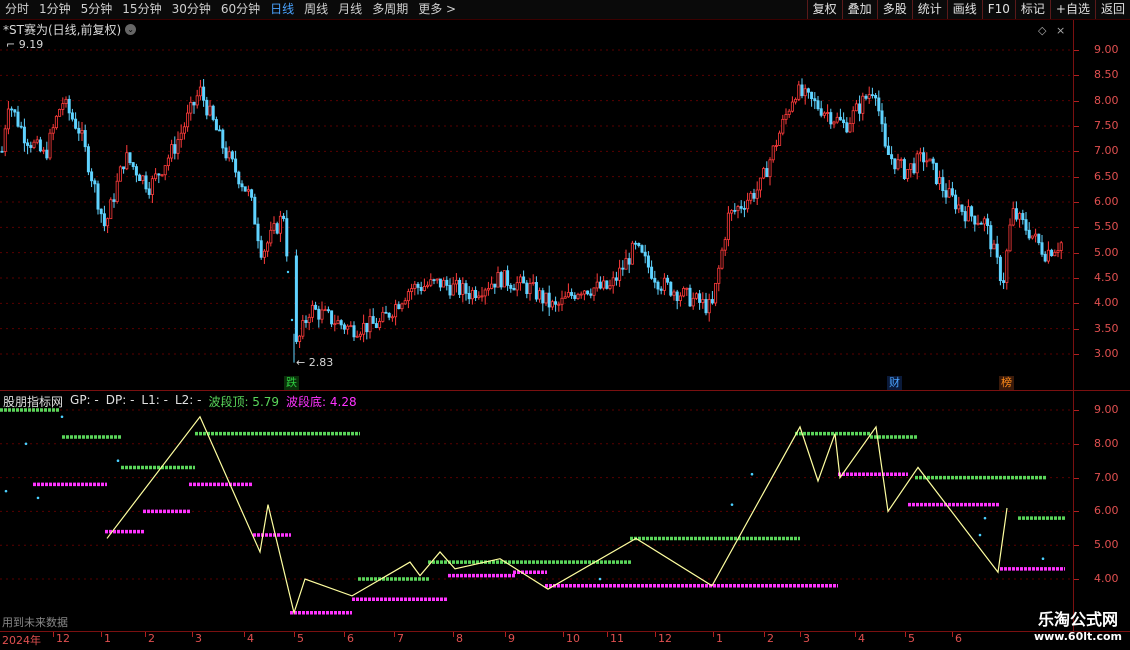 The image size is (1130, 650). Describe the element at coordinates (565, 390) in the screenshot. I see `panel-divider` at that location.